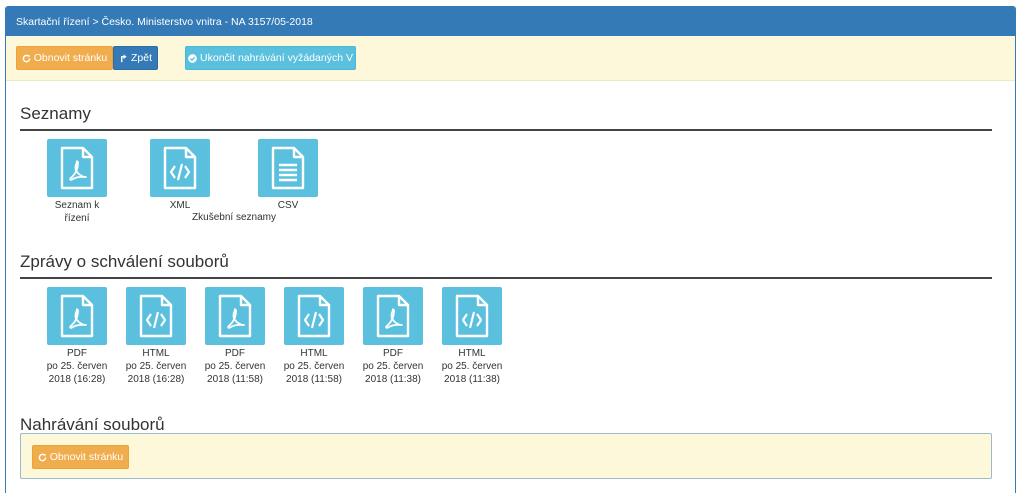  What do you see at coordinates (86, 457) in the screenshot?
I see `upload-refresh-label: Obnovit stránku` at bounding box center [86, 457].